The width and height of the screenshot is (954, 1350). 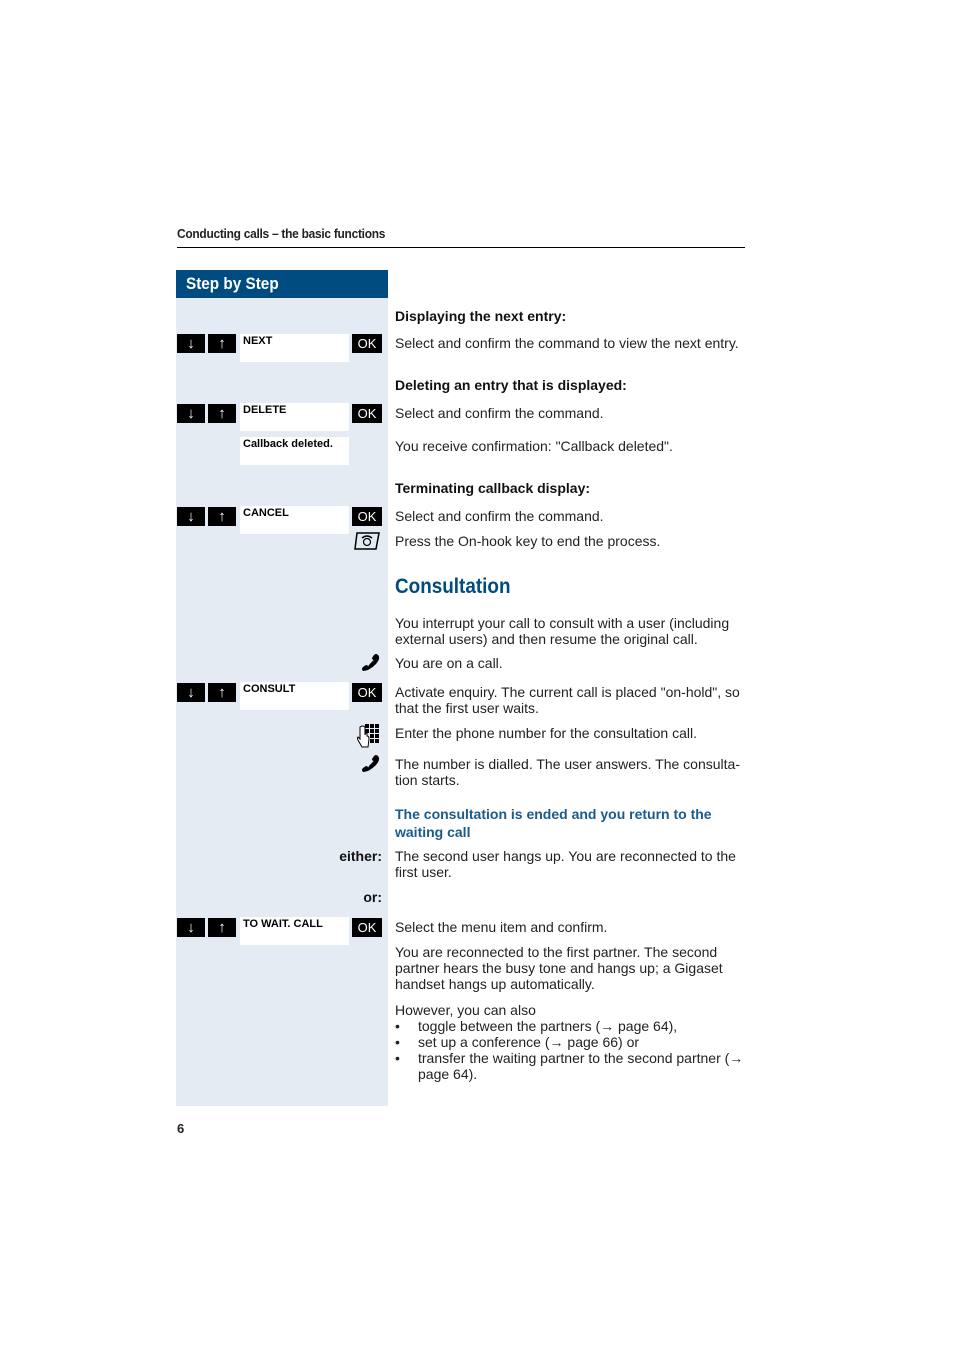 I want to click on page-number: 6, so click(x=181, y=1128).